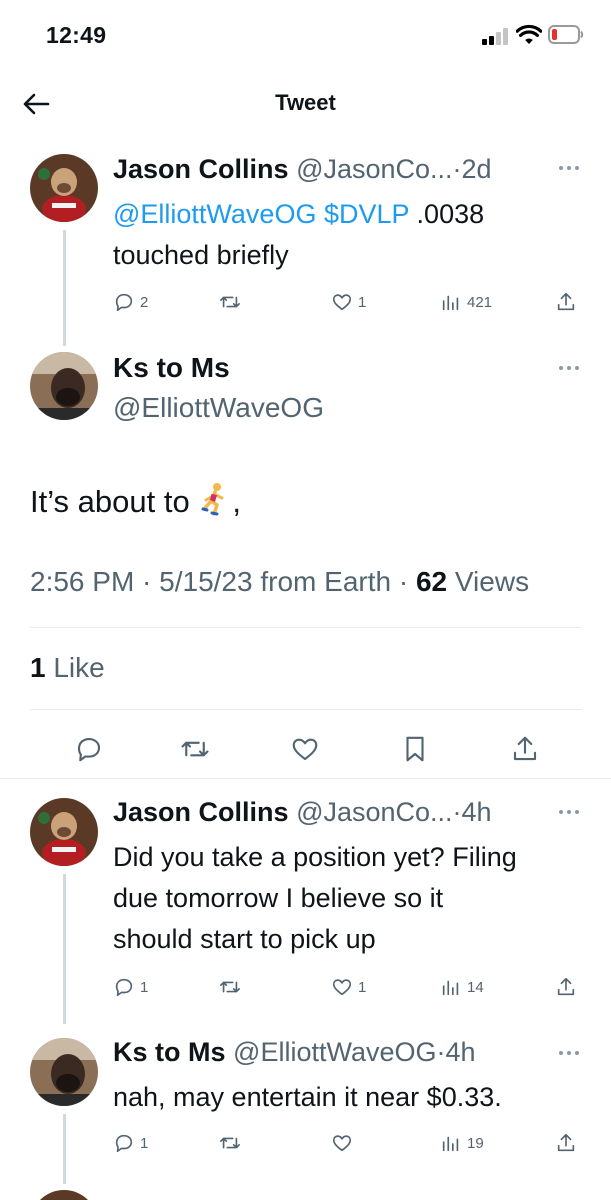  I want to click on views-count: 14, so click(475, 987).